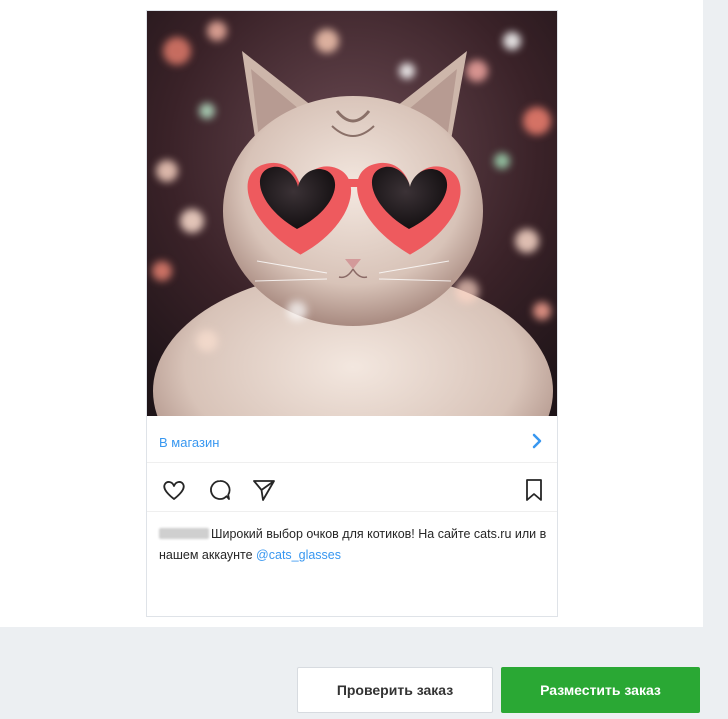  What do you see at coordinates (352, 490) in the screenshot?
I see `post-actions` at bounding box center [352, 490].